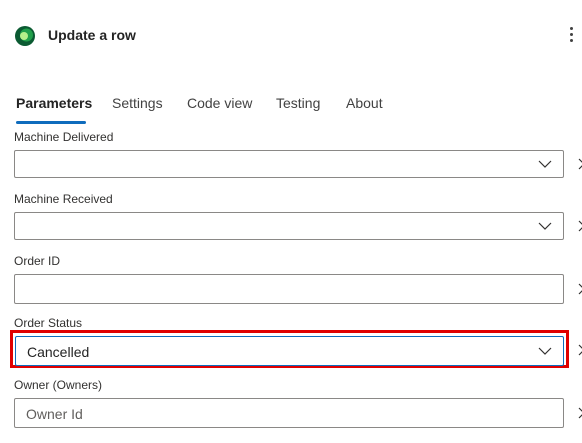 This screenshot has height=443, width=582. Describe the element at coordinates (92, 35) in the screenshot. I see `action-title: Update a row` at that location.